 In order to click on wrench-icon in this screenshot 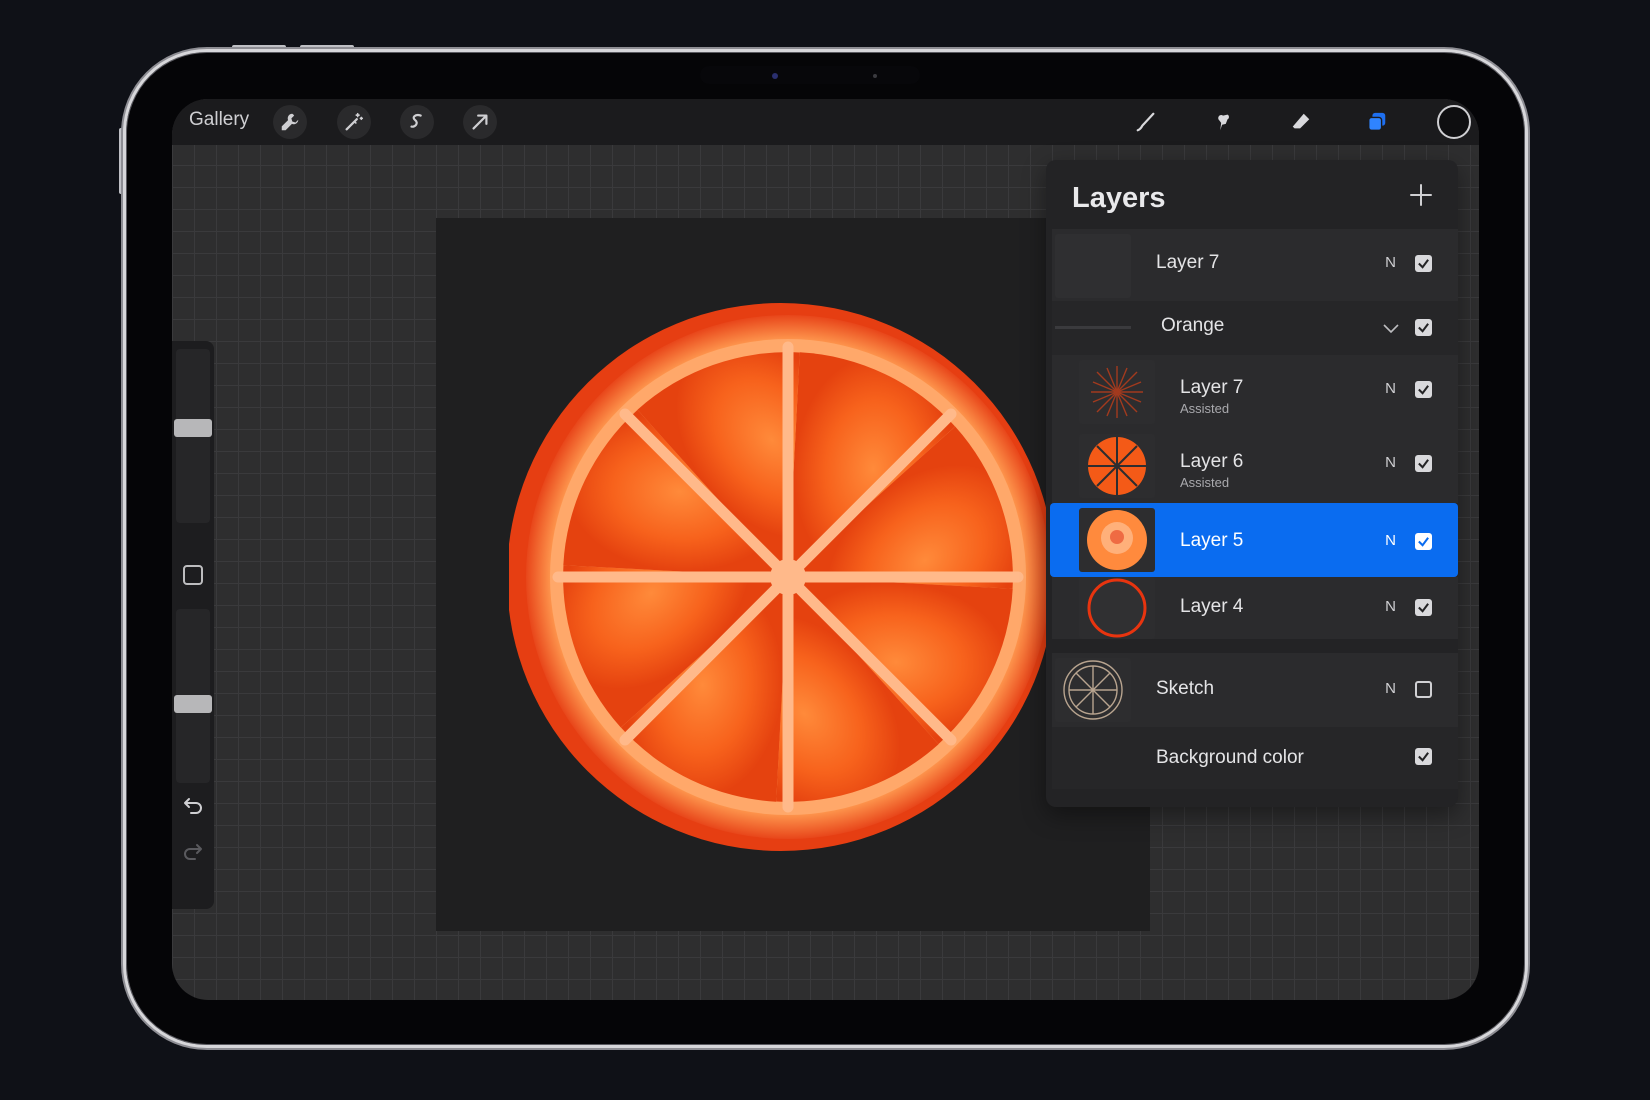, I will do `click(290, 122)`.